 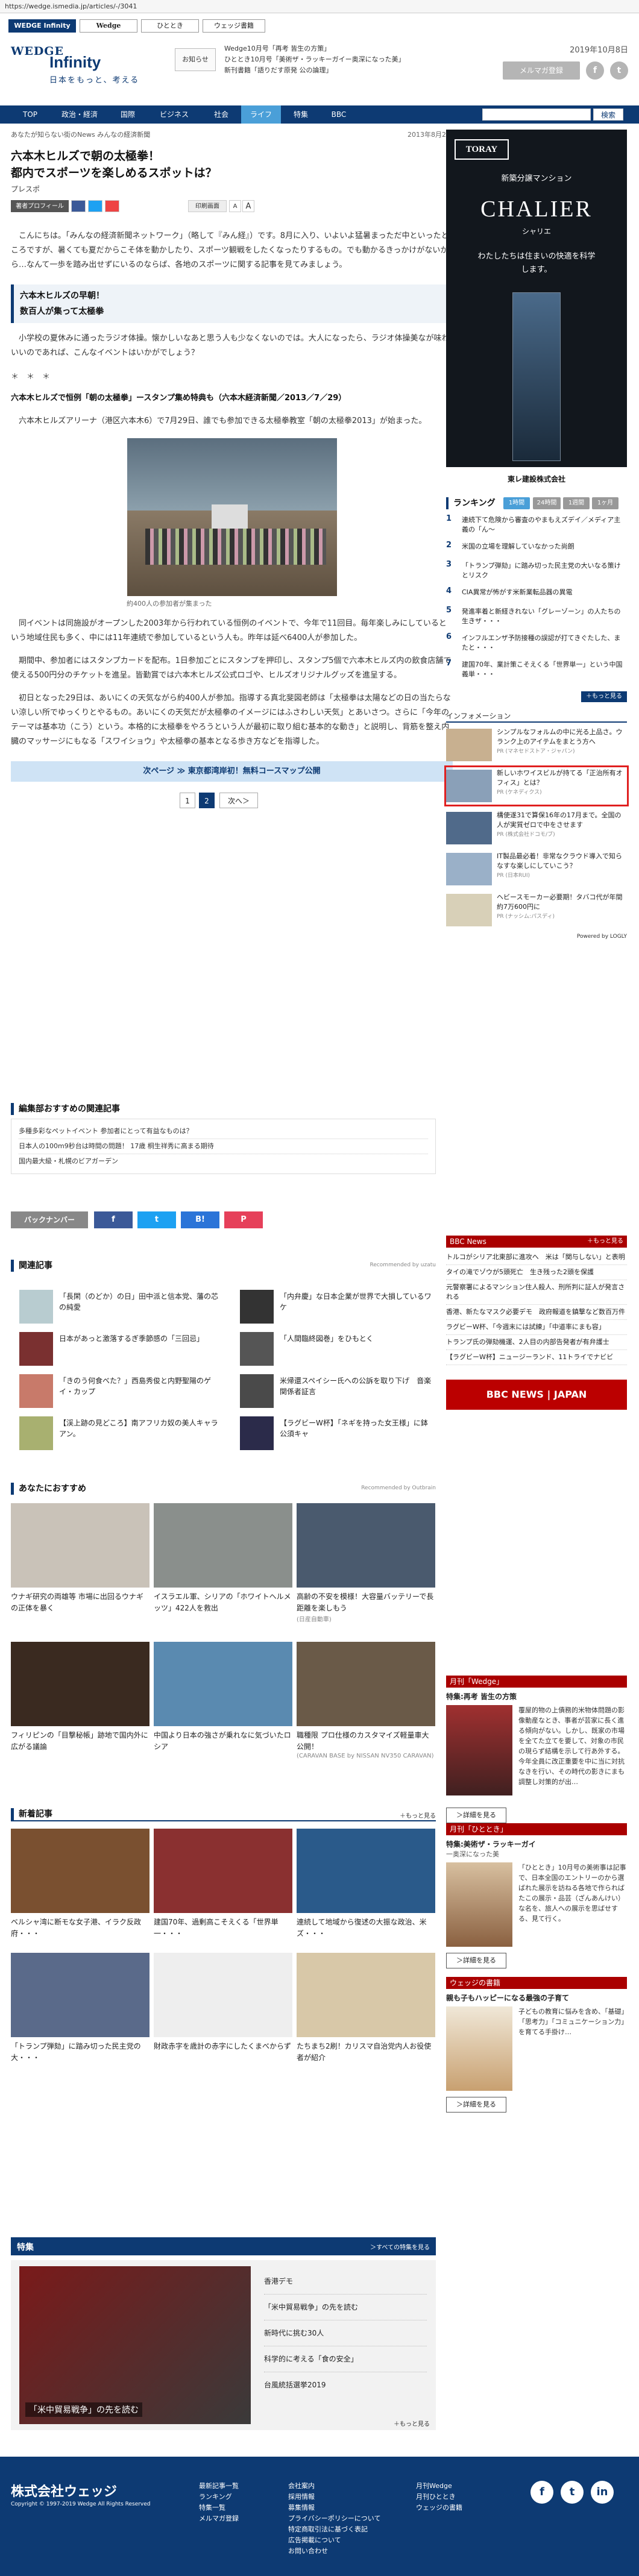 What do you see at coordinates (80, 114) in the screenshot?
I see `nav-politics: 政治・経済` at bounding box center [80, 114].